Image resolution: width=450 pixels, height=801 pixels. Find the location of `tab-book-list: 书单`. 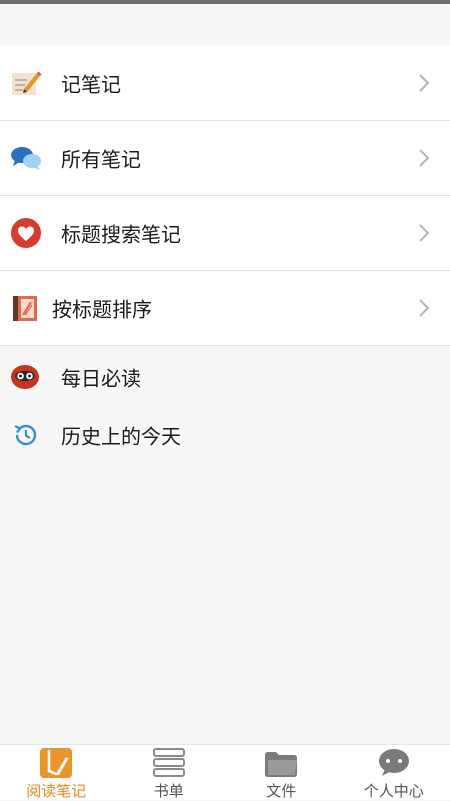

tab-book-list: 书单 is located at coordinates (169, 772).